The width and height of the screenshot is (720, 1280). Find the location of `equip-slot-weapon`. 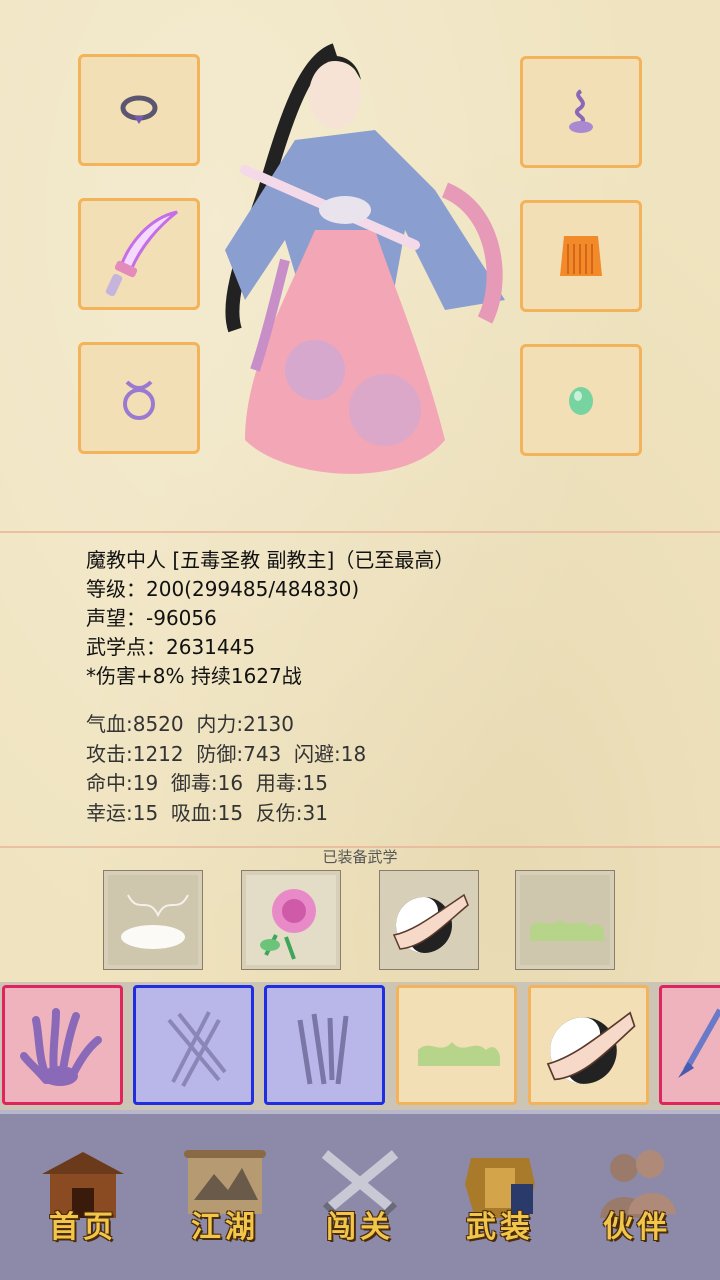

equip-slot-weapon is located at coordinates (139, 254).